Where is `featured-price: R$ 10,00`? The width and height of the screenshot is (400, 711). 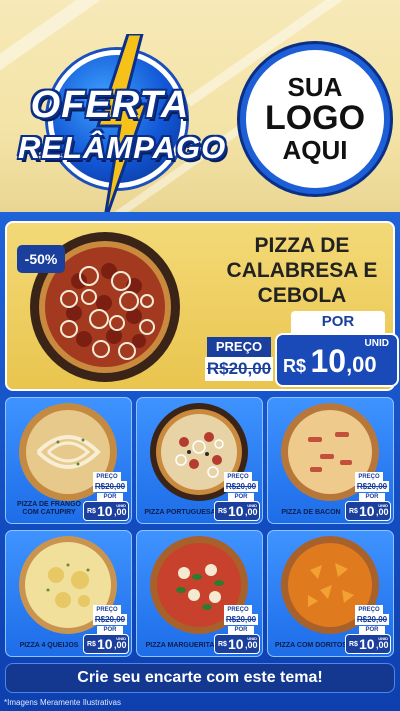 featured-price: R$ 10,00 is located at coordinates (330, 361).